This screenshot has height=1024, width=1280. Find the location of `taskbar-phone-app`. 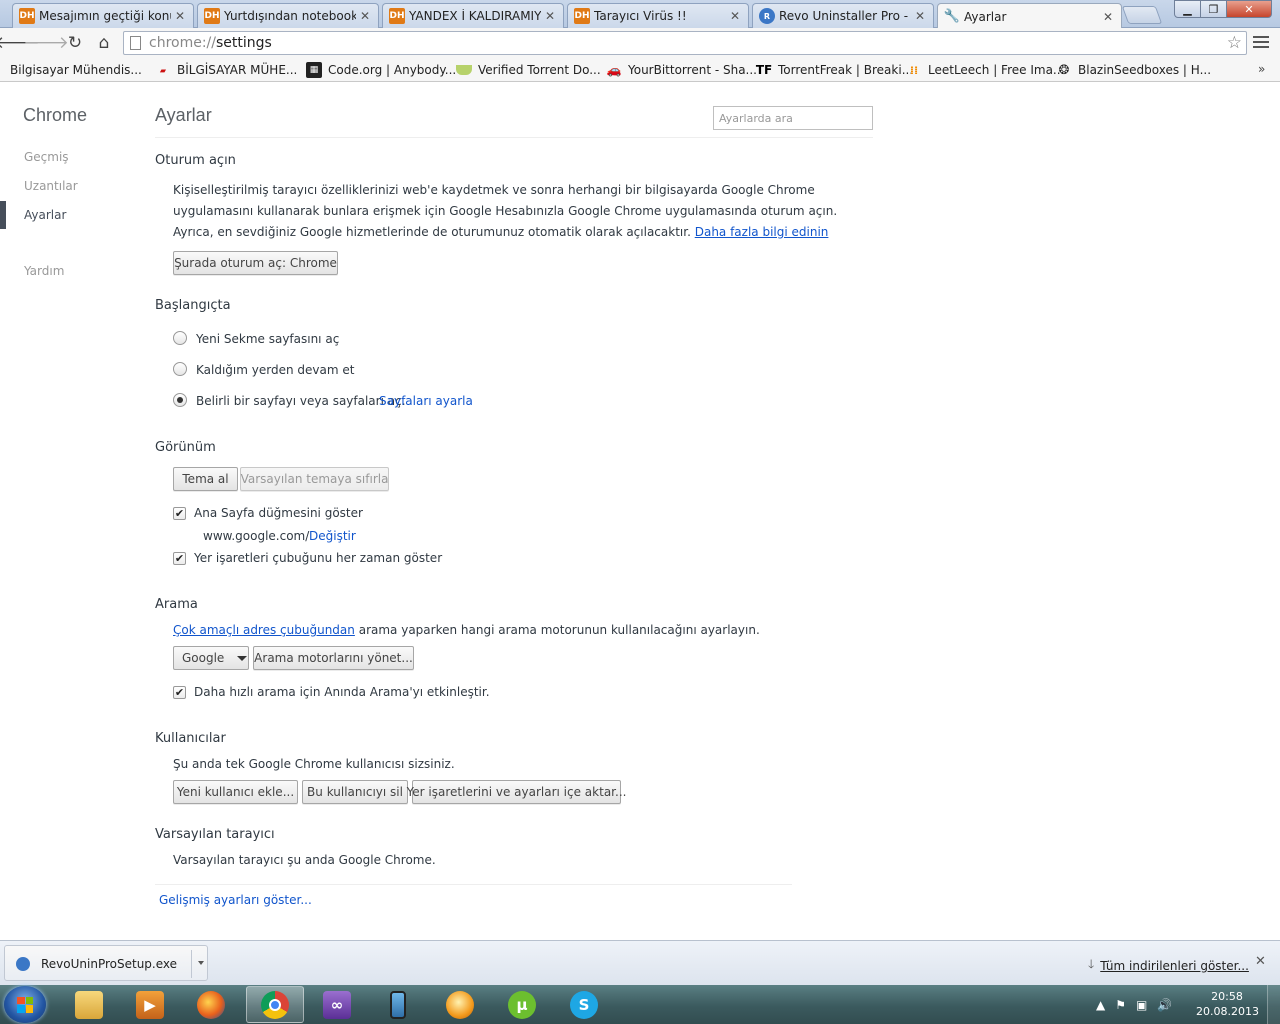

taskbar-phone-app is located at coordinates (398, 1004).